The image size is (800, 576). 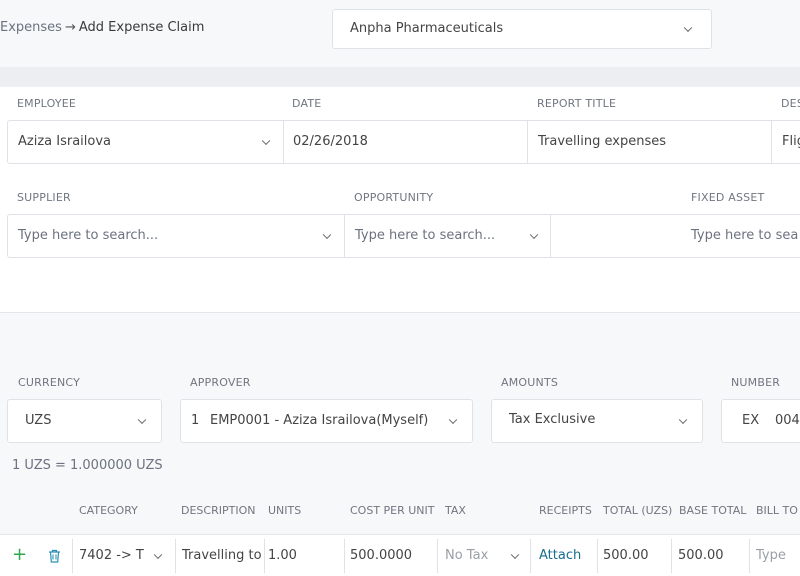 I want to click on exchange-rate-text: 1 UZS = 1.000000 UZS, so click(x=87, y=465).